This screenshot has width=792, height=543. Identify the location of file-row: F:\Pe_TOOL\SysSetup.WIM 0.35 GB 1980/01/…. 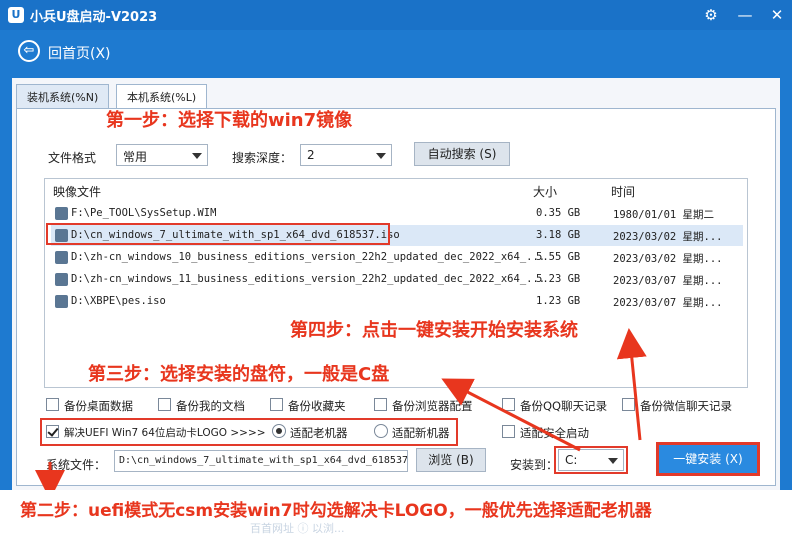
(397, 213).